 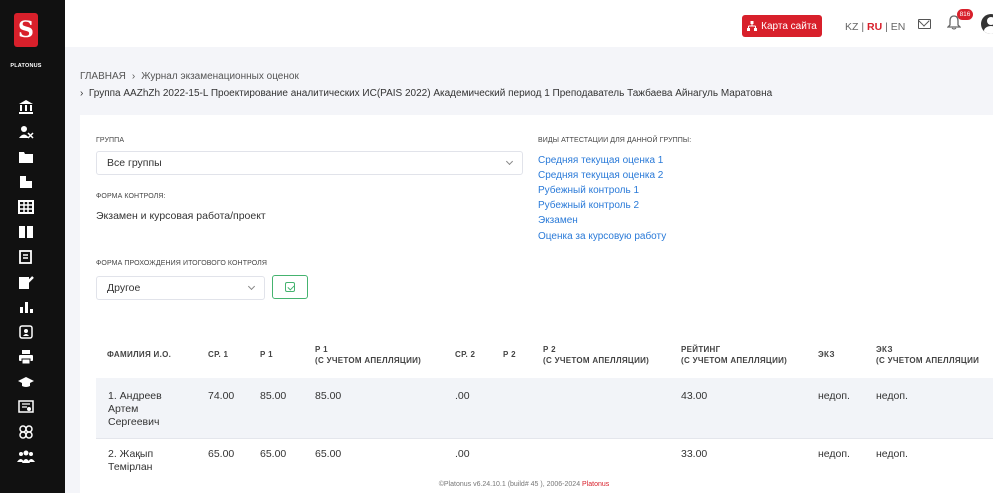 I want to click on final-control-select: Другое, so click(x=180, y=288).